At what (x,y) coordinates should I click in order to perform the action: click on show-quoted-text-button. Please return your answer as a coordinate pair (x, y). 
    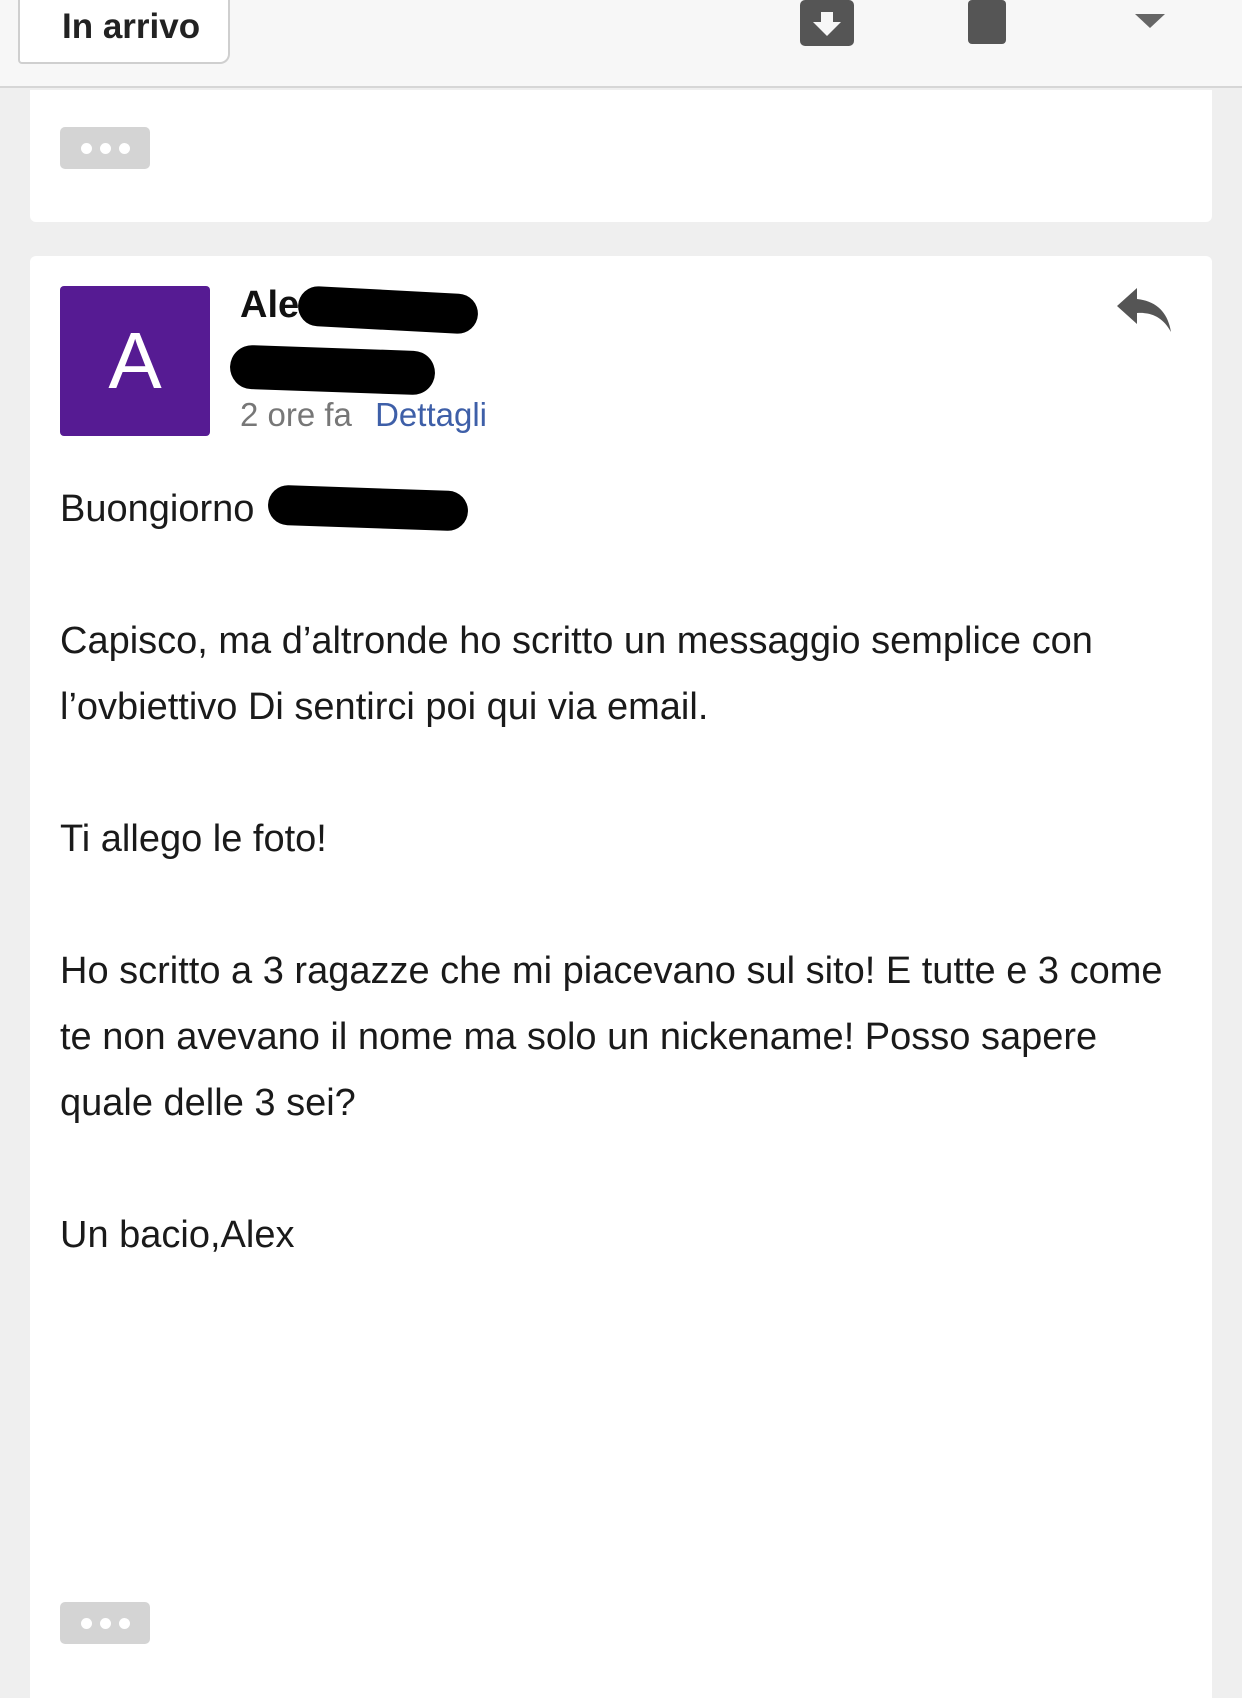
    Looking at the image, I should click on (105, 148).